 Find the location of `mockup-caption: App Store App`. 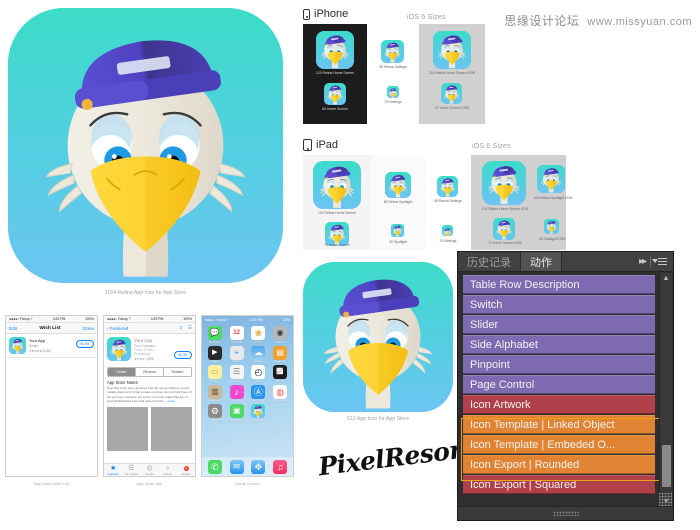

mockup-caption: App Store App is located at coordinates (149, 483).